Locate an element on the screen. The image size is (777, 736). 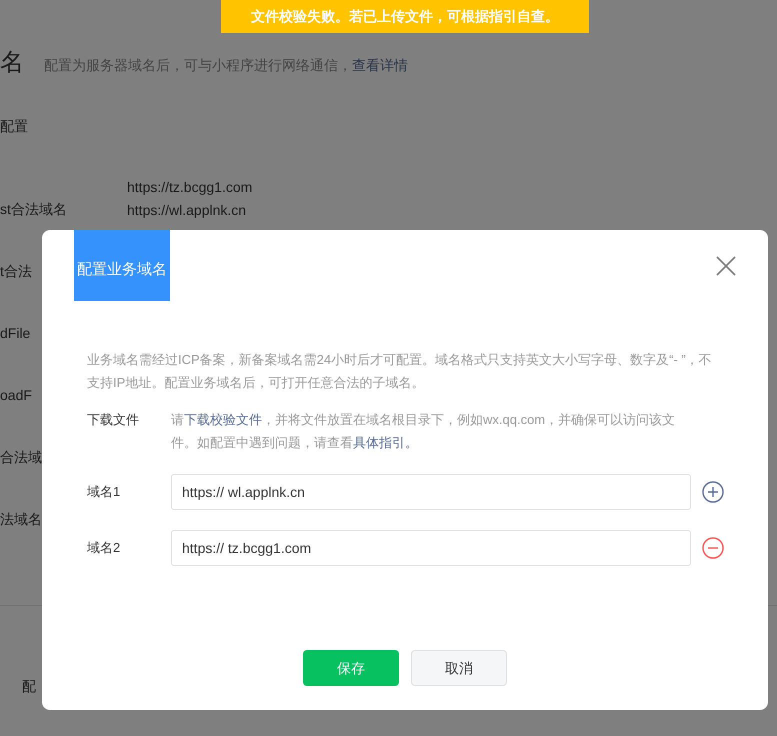
field-label: 域名1 is located at coordinates (104, 492).